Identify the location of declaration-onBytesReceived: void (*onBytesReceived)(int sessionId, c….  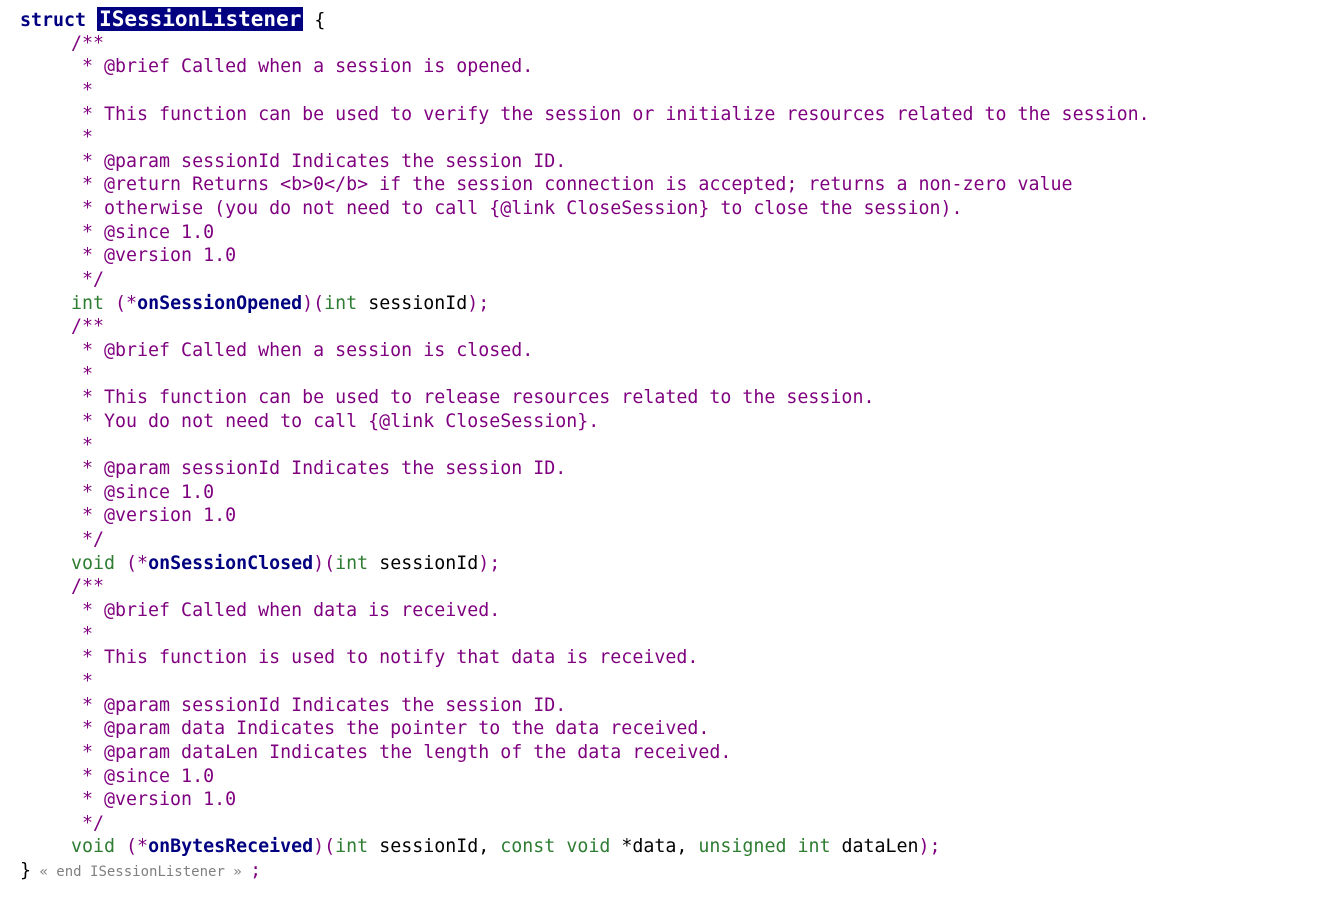
(506, 847).